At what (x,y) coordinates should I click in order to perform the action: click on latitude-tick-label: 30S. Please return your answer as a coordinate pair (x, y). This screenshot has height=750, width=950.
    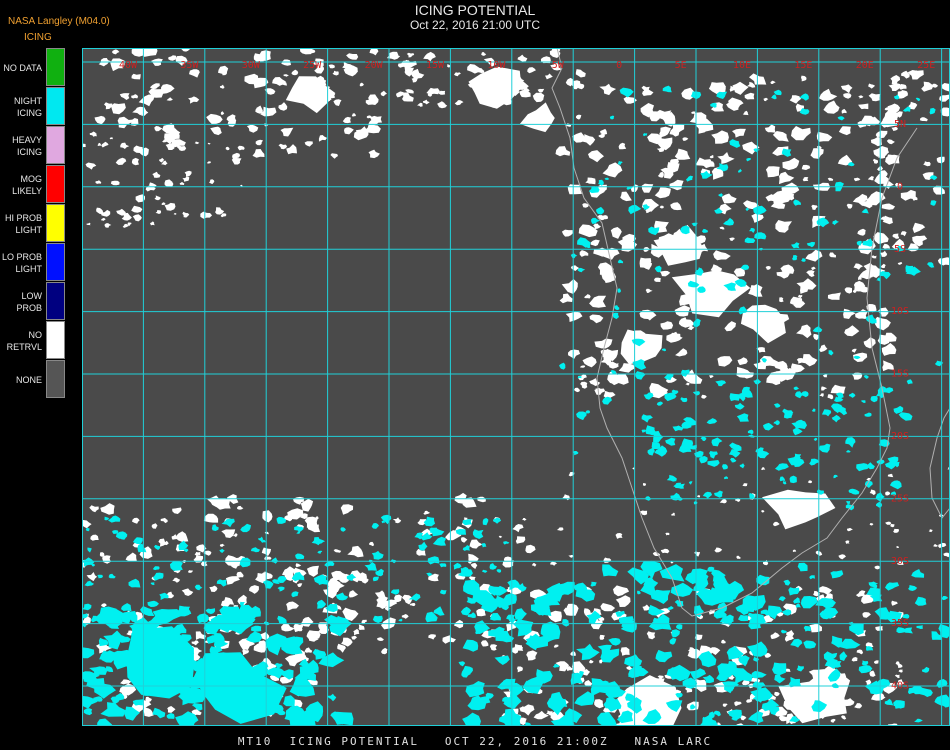
    Looking at the image, I should click on (900, 561).